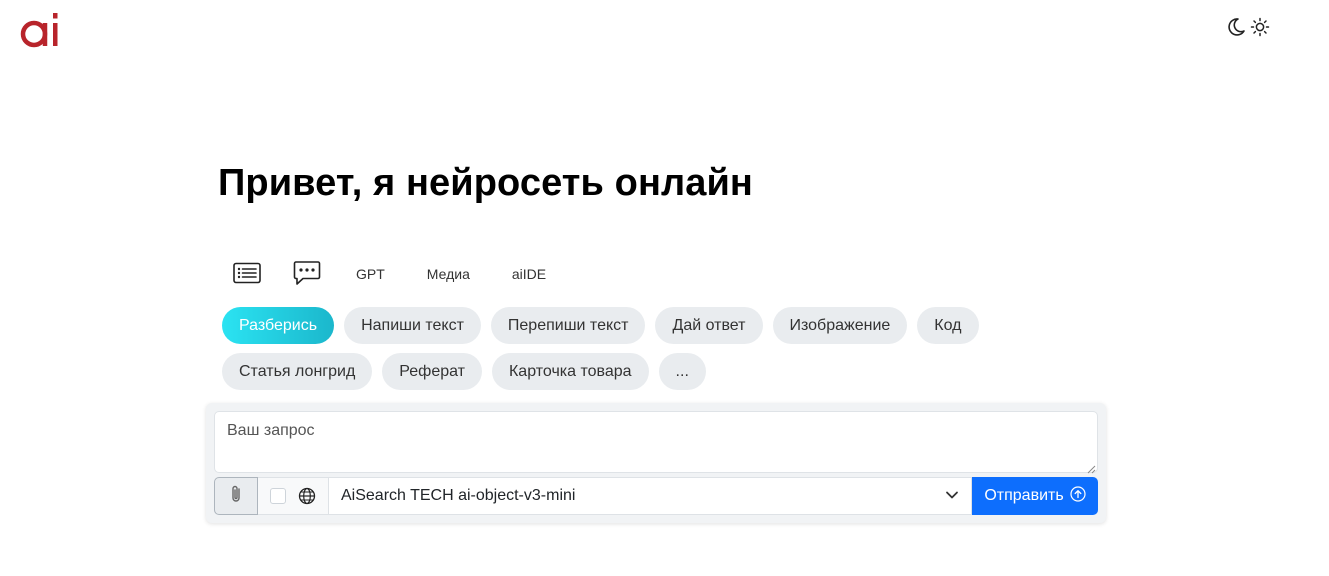 This screenshot has width=1329, height=576. Describe the element at coordinates (529, 274) in the screenshot. I see `tab-aiide: aiIDE` at that location.